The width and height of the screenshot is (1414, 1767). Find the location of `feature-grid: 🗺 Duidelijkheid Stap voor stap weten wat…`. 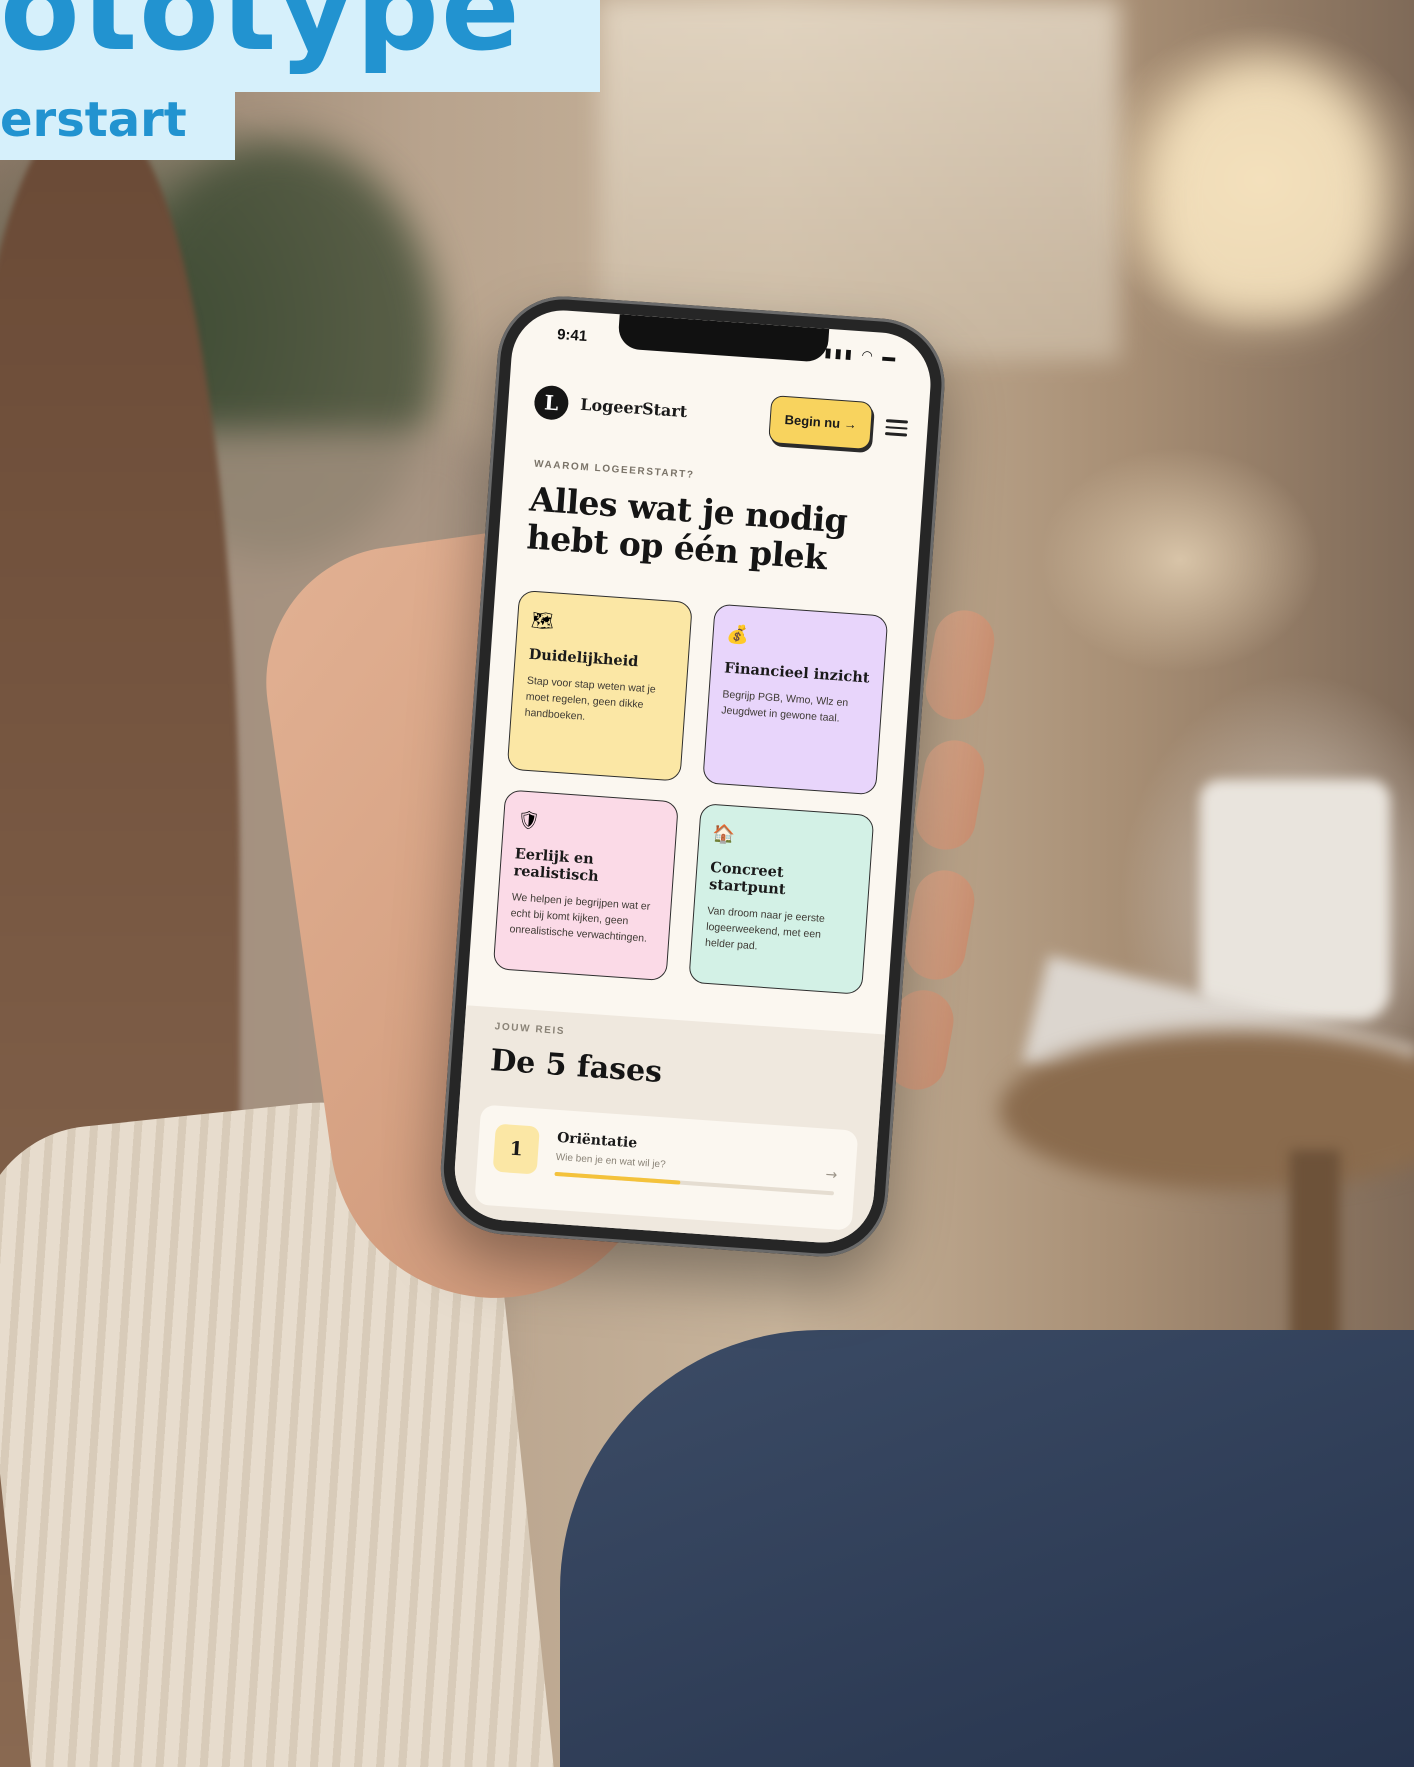

feature-grid: 🗺 Duidelijkheid Stap voor stap weten wat… is located at coordinates (691, 797).